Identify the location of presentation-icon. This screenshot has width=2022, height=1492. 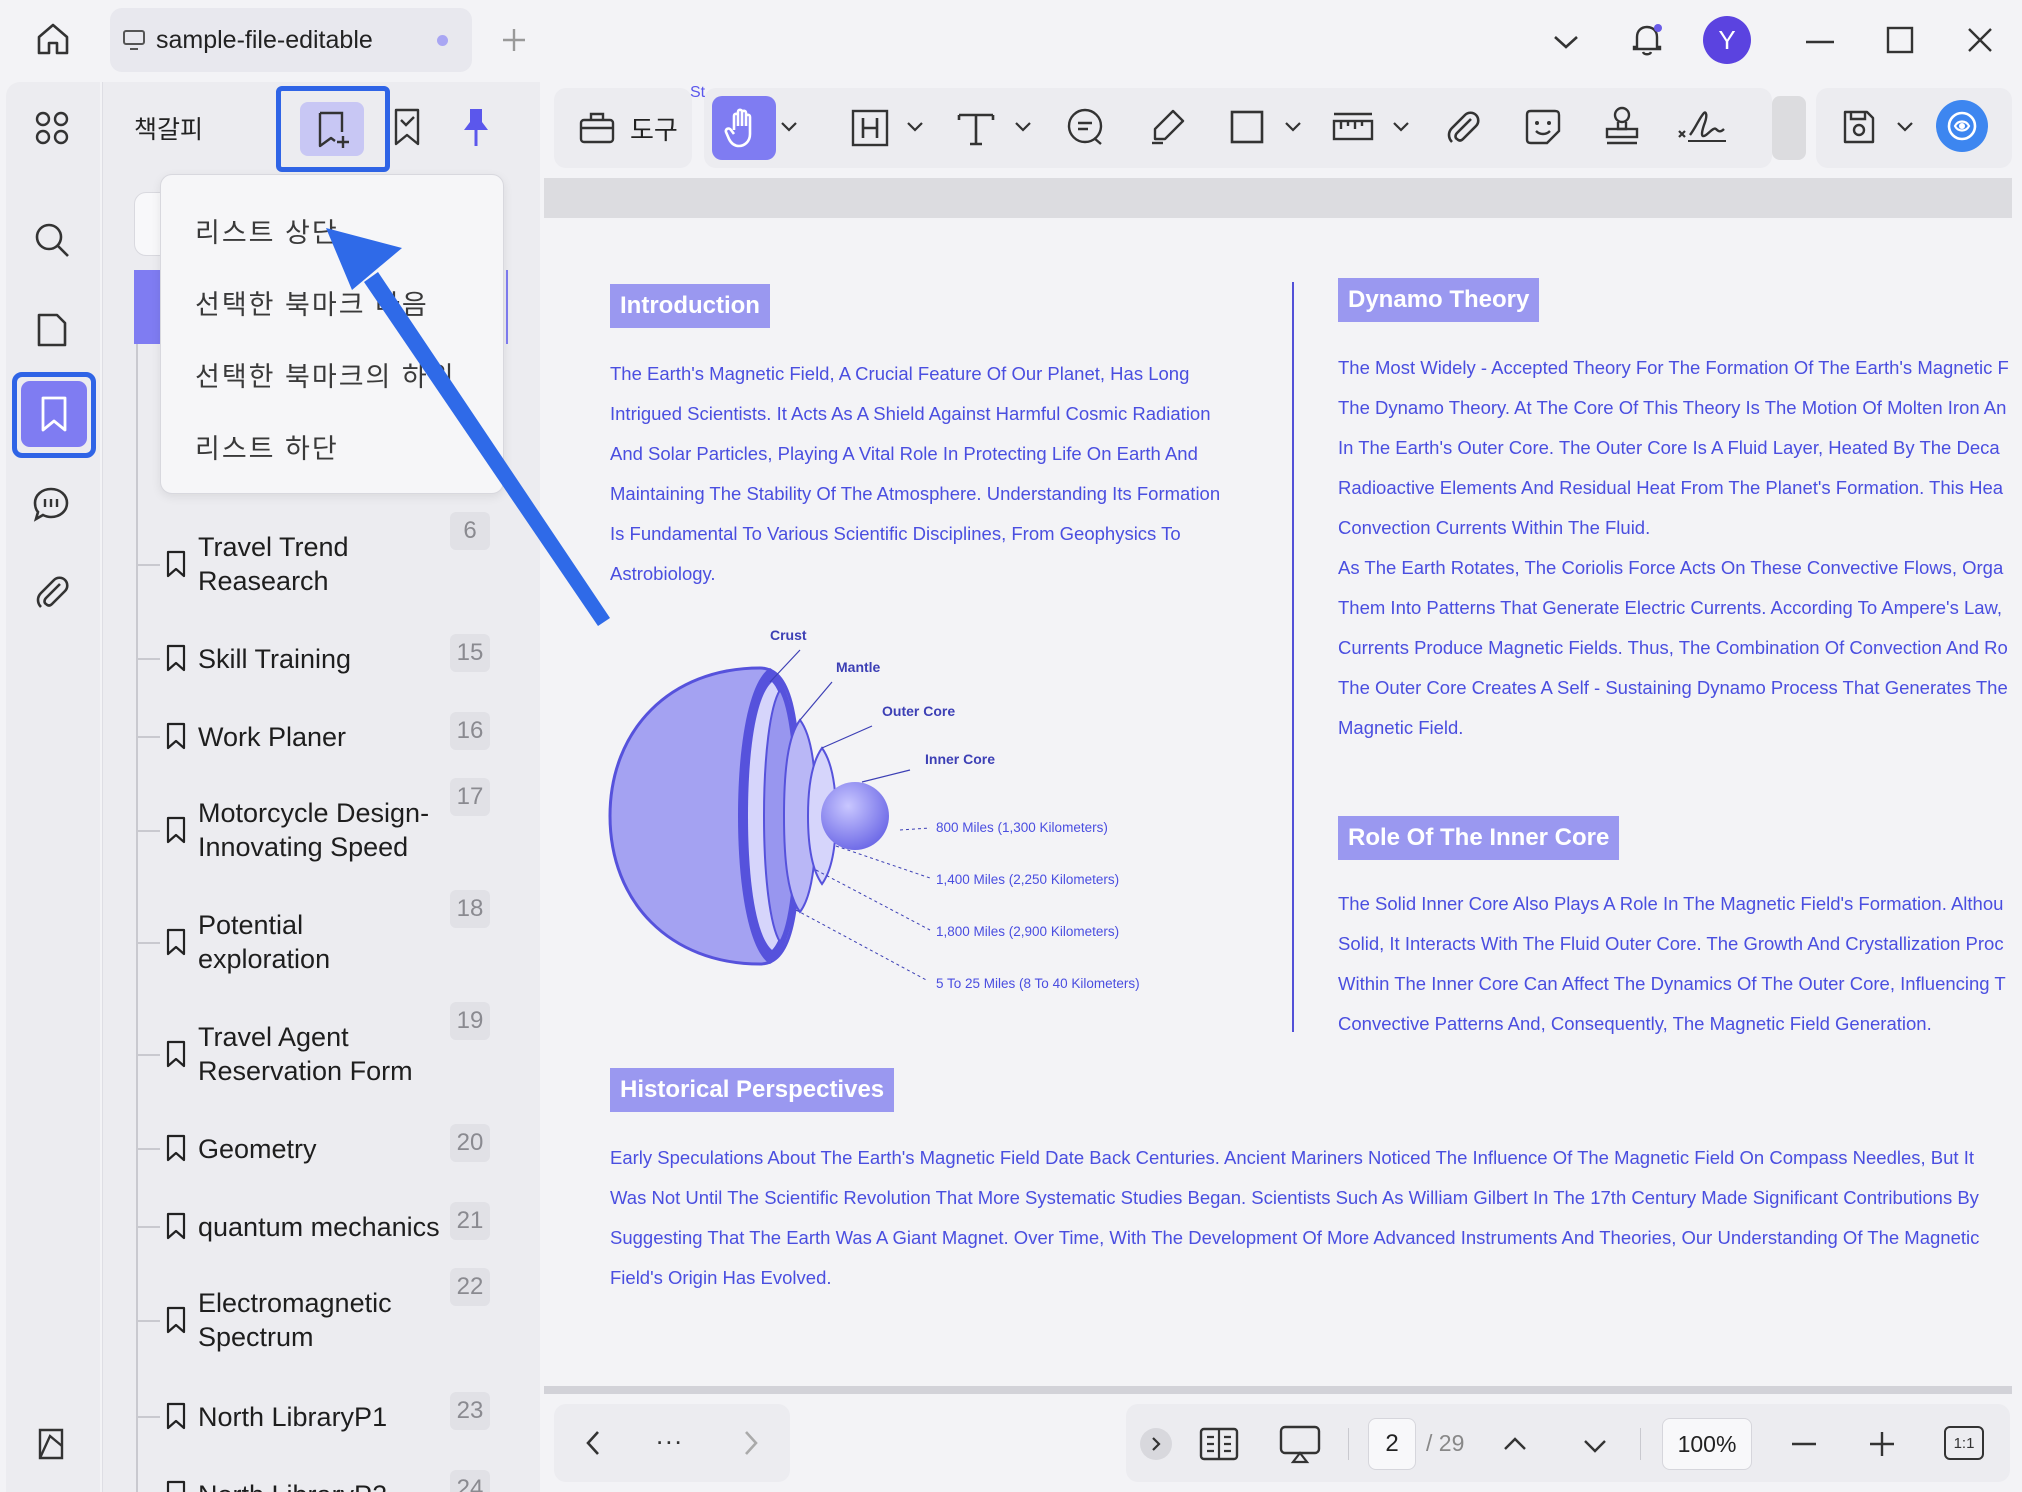
(1300, 1444).